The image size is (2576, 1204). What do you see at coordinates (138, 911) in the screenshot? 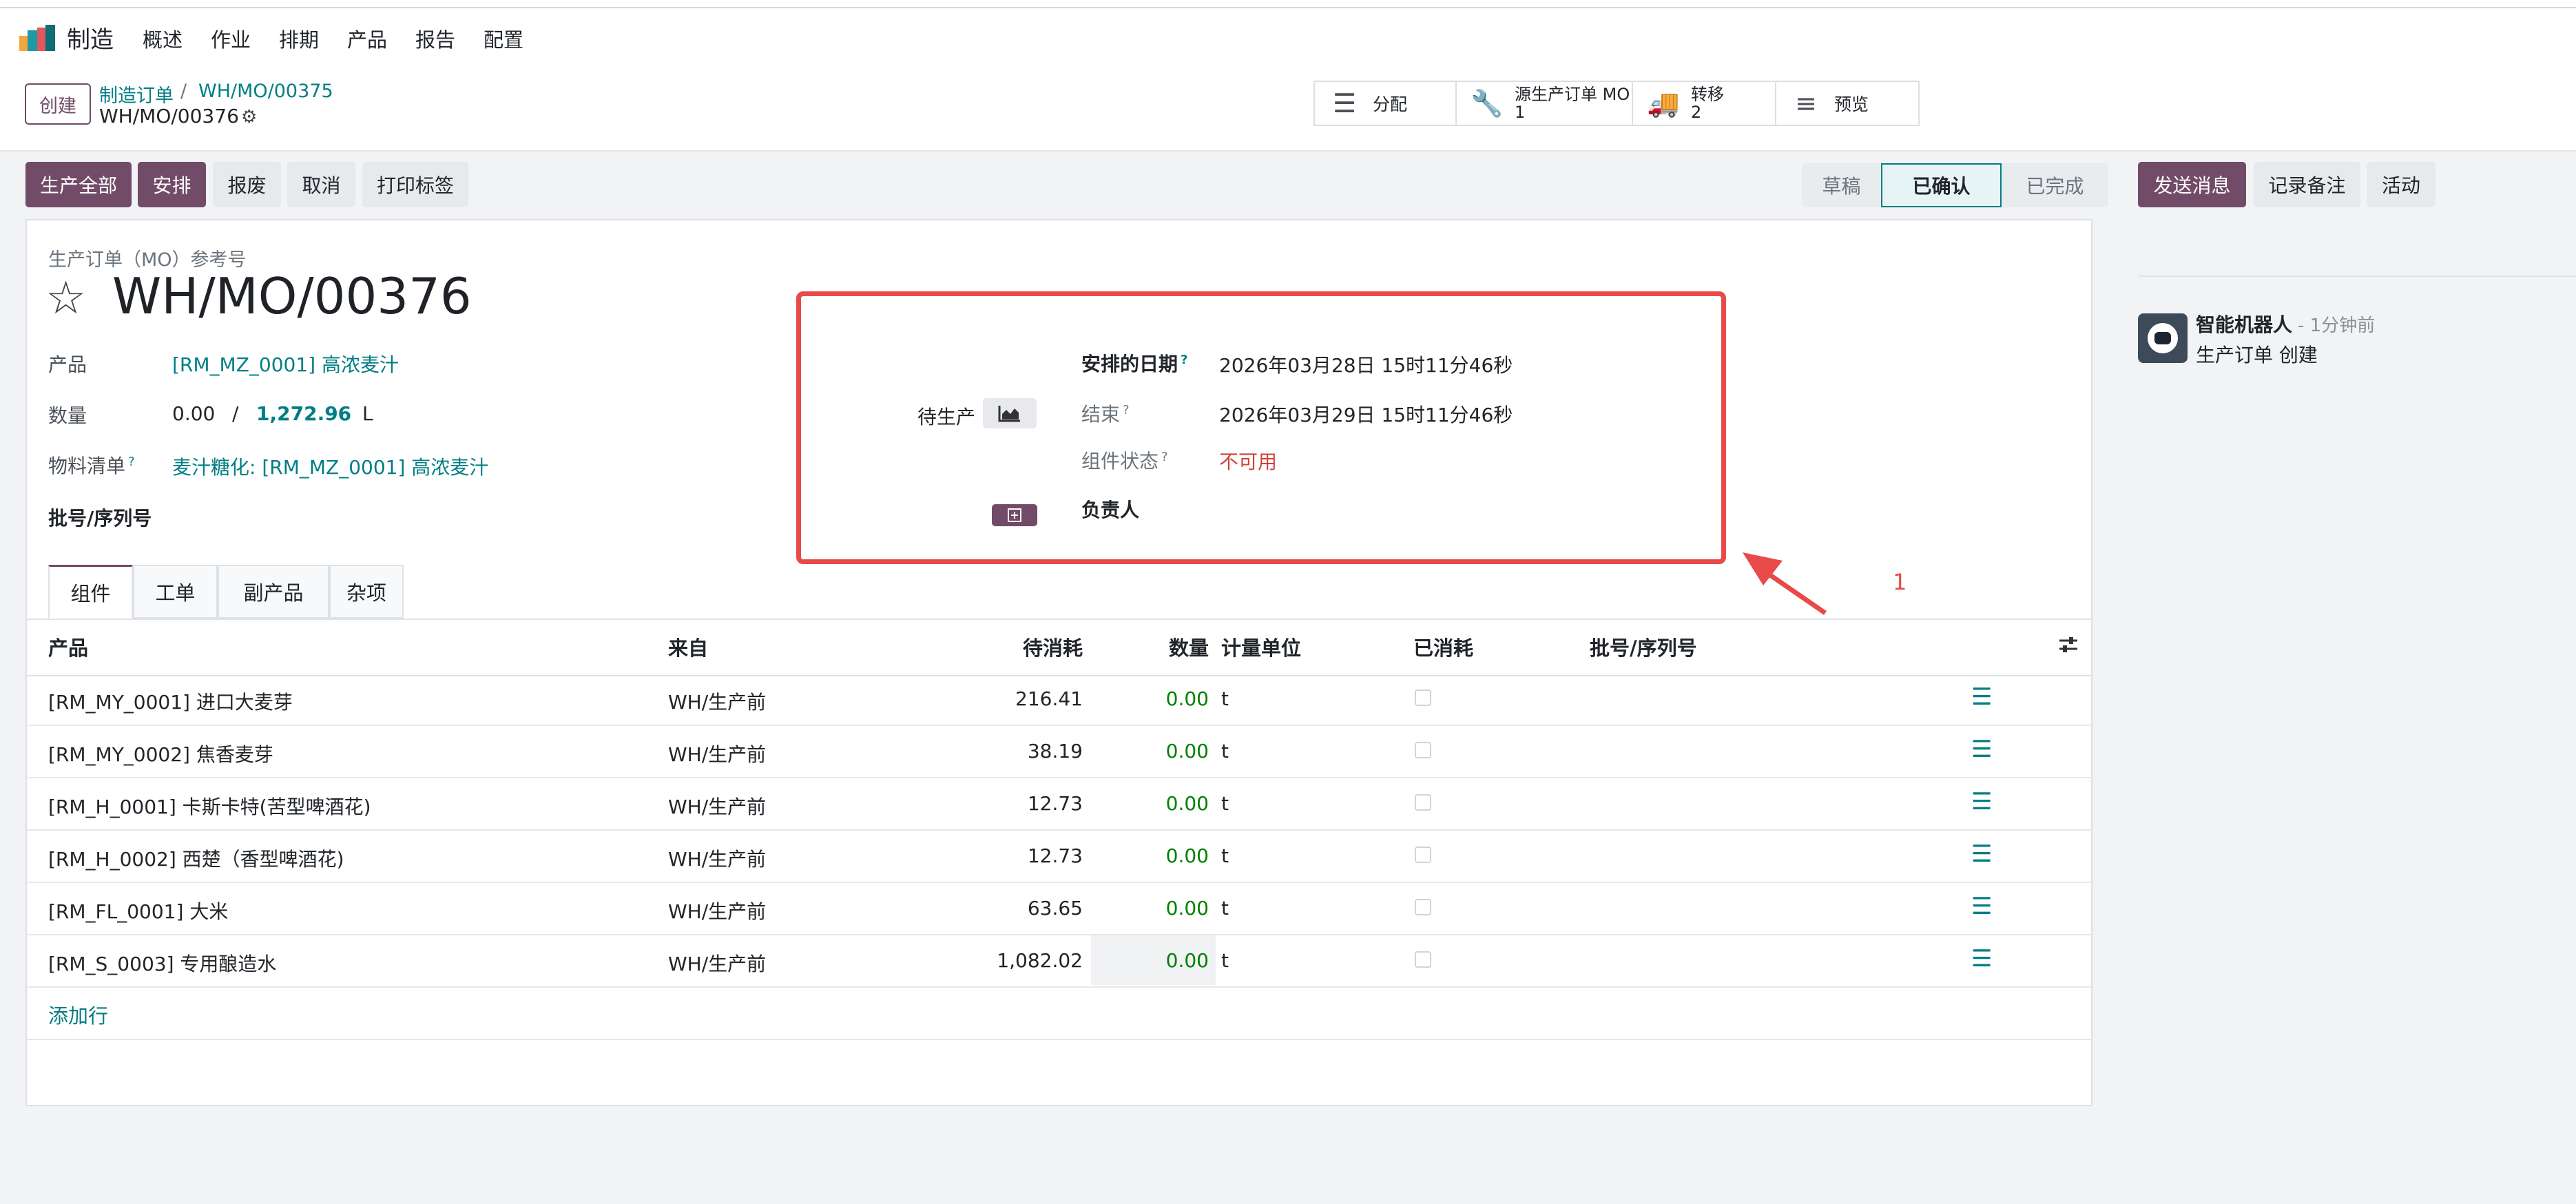
I see `row-product: [RM_FL_0001] 大米` at bounding box center [138, 911].